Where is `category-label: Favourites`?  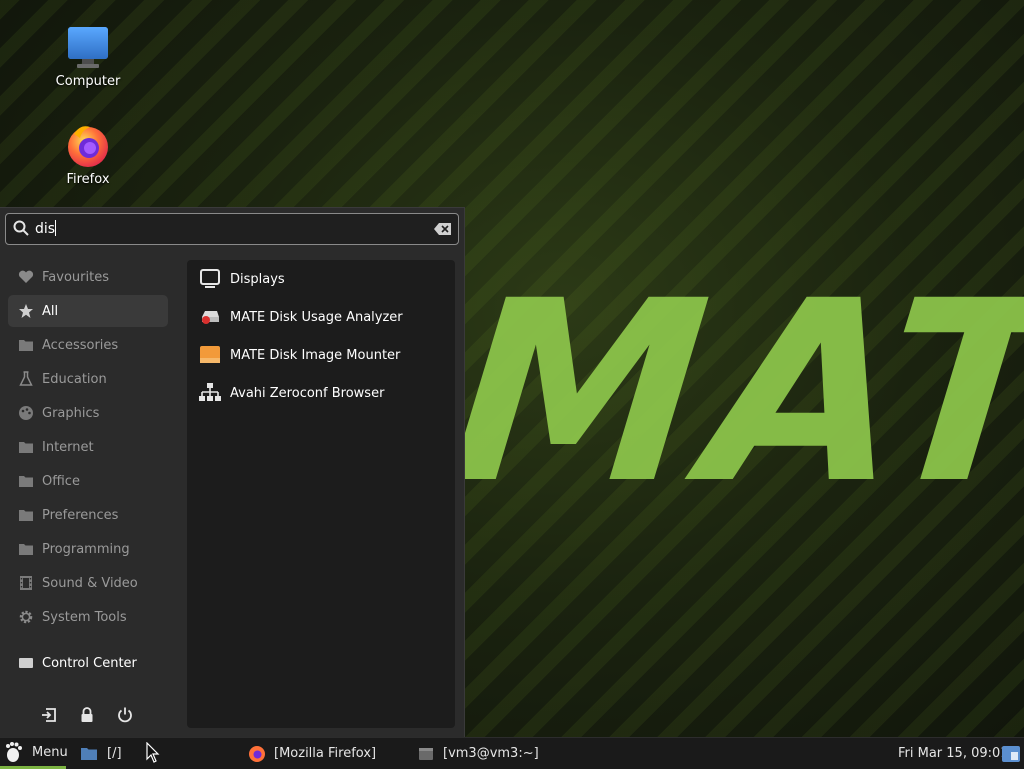 category-label: Favourites is located at coordinates (75, 277).